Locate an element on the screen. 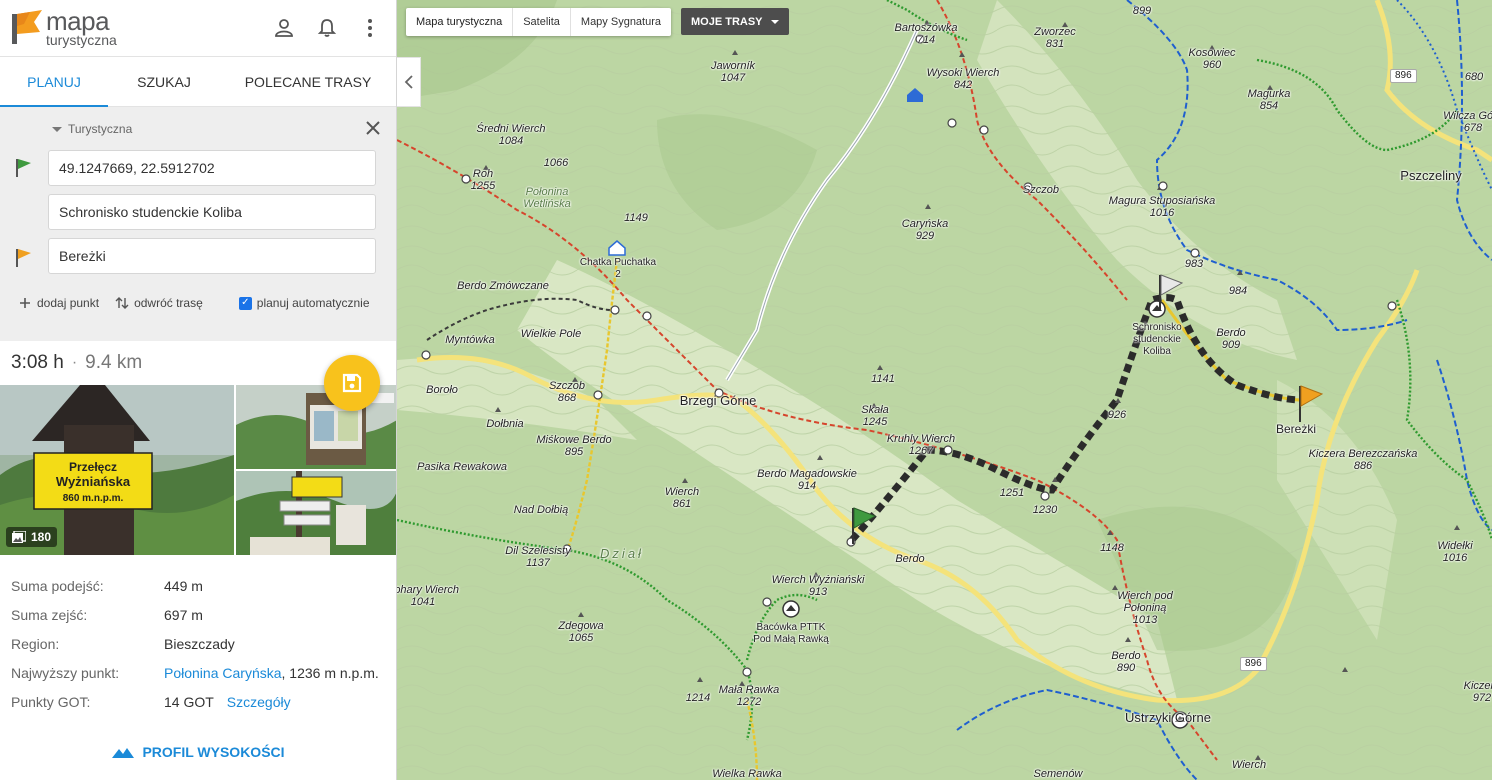  map-label: Bereżki is located at coordinates (1296, 429).